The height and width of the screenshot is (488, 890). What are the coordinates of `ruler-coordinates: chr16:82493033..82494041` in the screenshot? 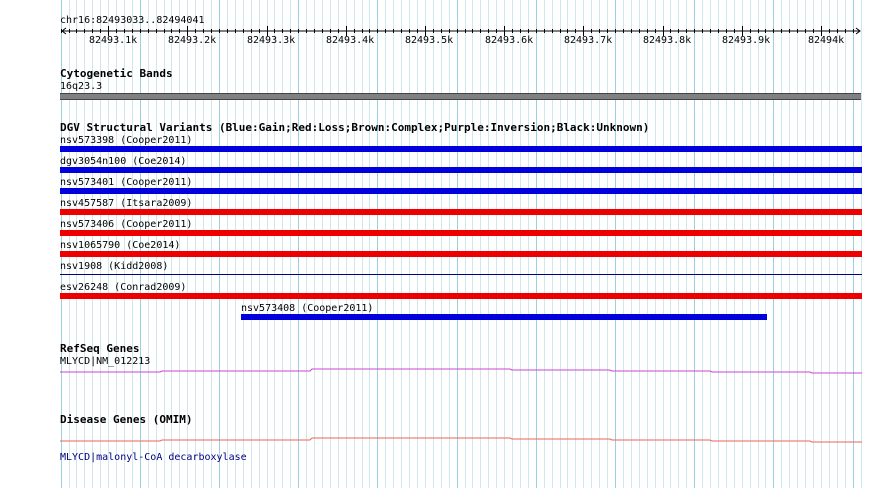 It's located at (132, 20).